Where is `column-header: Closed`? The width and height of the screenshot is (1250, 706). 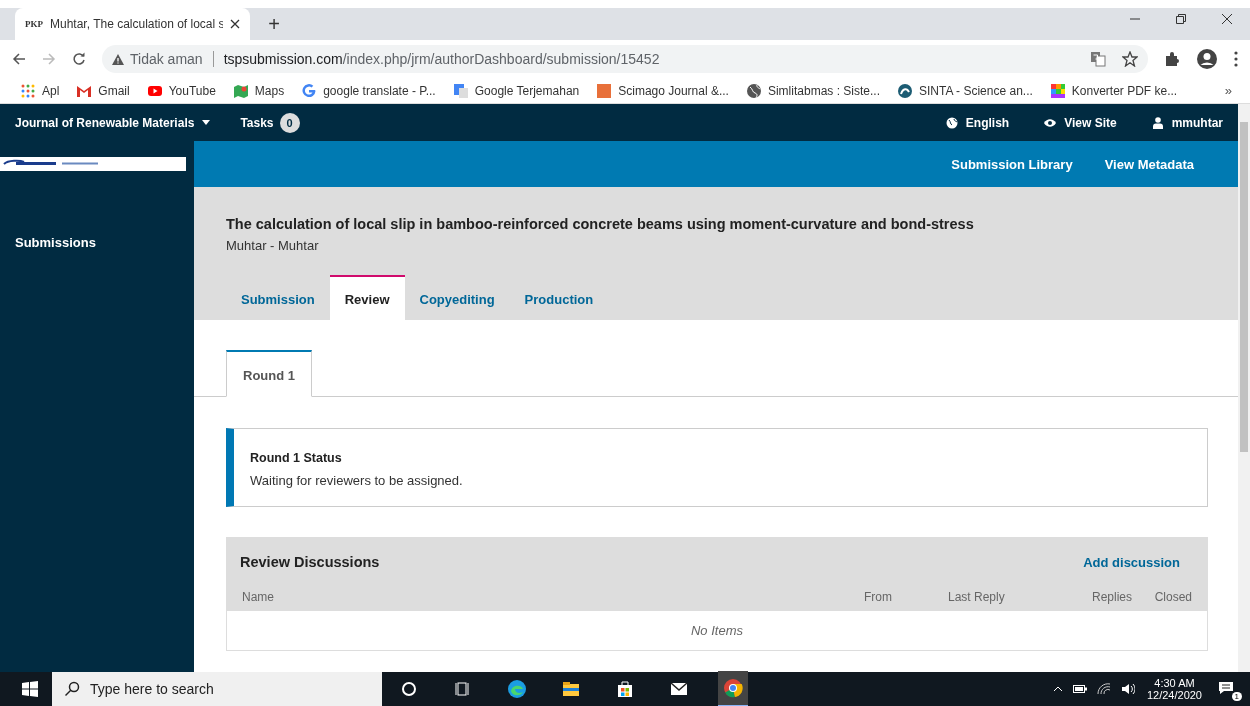 column-header: Closed is located at coordinates (1172, 597).